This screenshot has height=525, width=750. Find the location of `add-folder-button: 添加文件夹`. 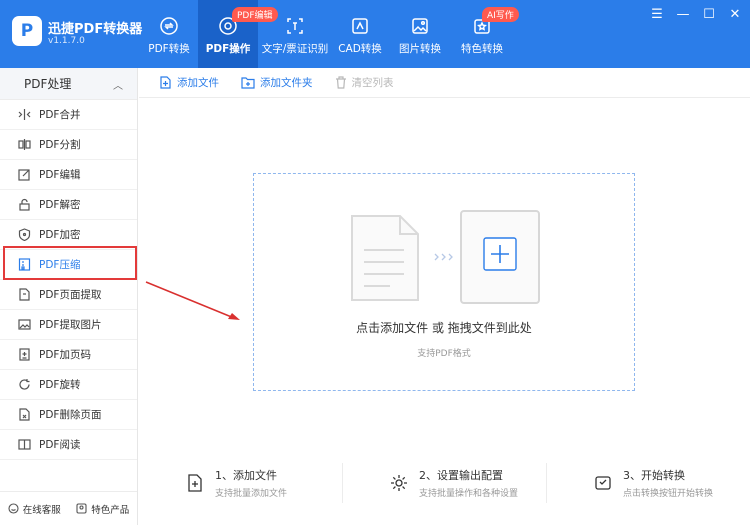

add-folder-button: 添加文件夹 is located at coordinates (277, 82).